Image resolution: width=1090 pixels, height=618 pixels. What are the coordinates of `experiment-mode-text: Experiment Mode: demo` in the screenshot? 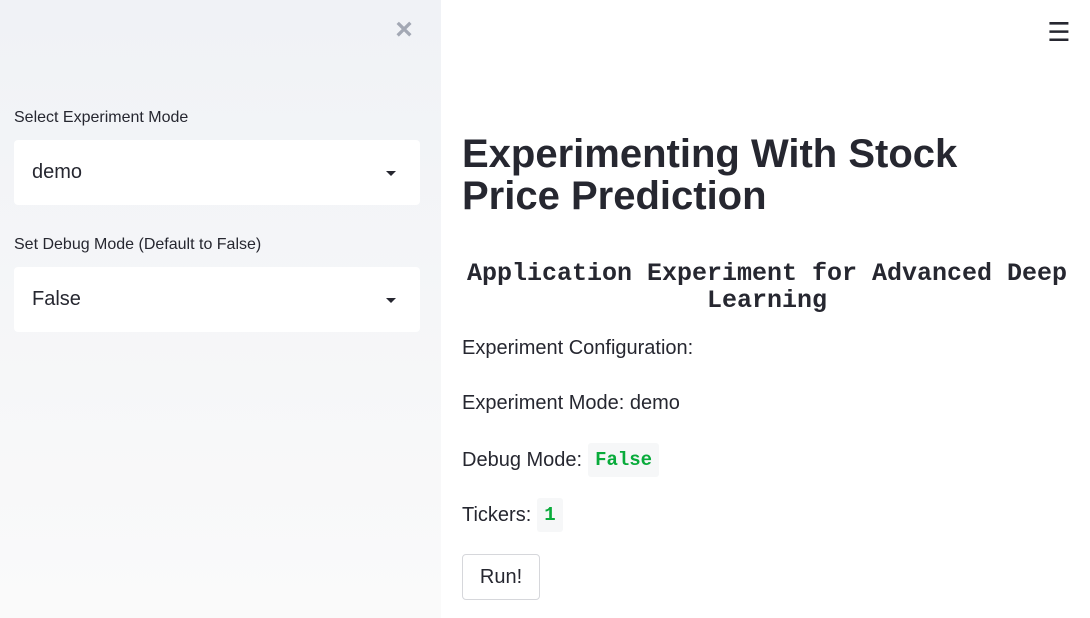 It's located at (571, 403).